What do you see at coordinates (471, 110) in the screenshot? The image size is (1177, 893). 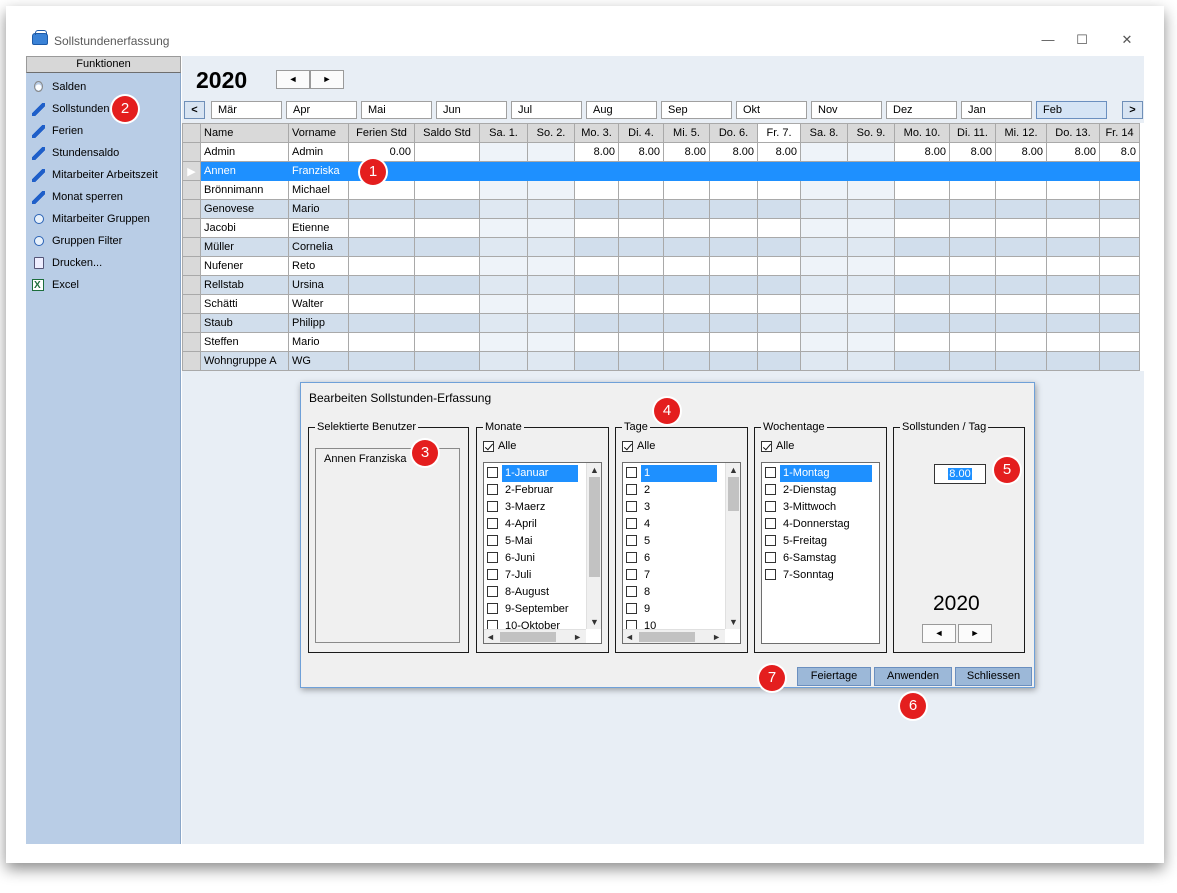 I see `month-tab: Jun` at bounding box center [471, 110].